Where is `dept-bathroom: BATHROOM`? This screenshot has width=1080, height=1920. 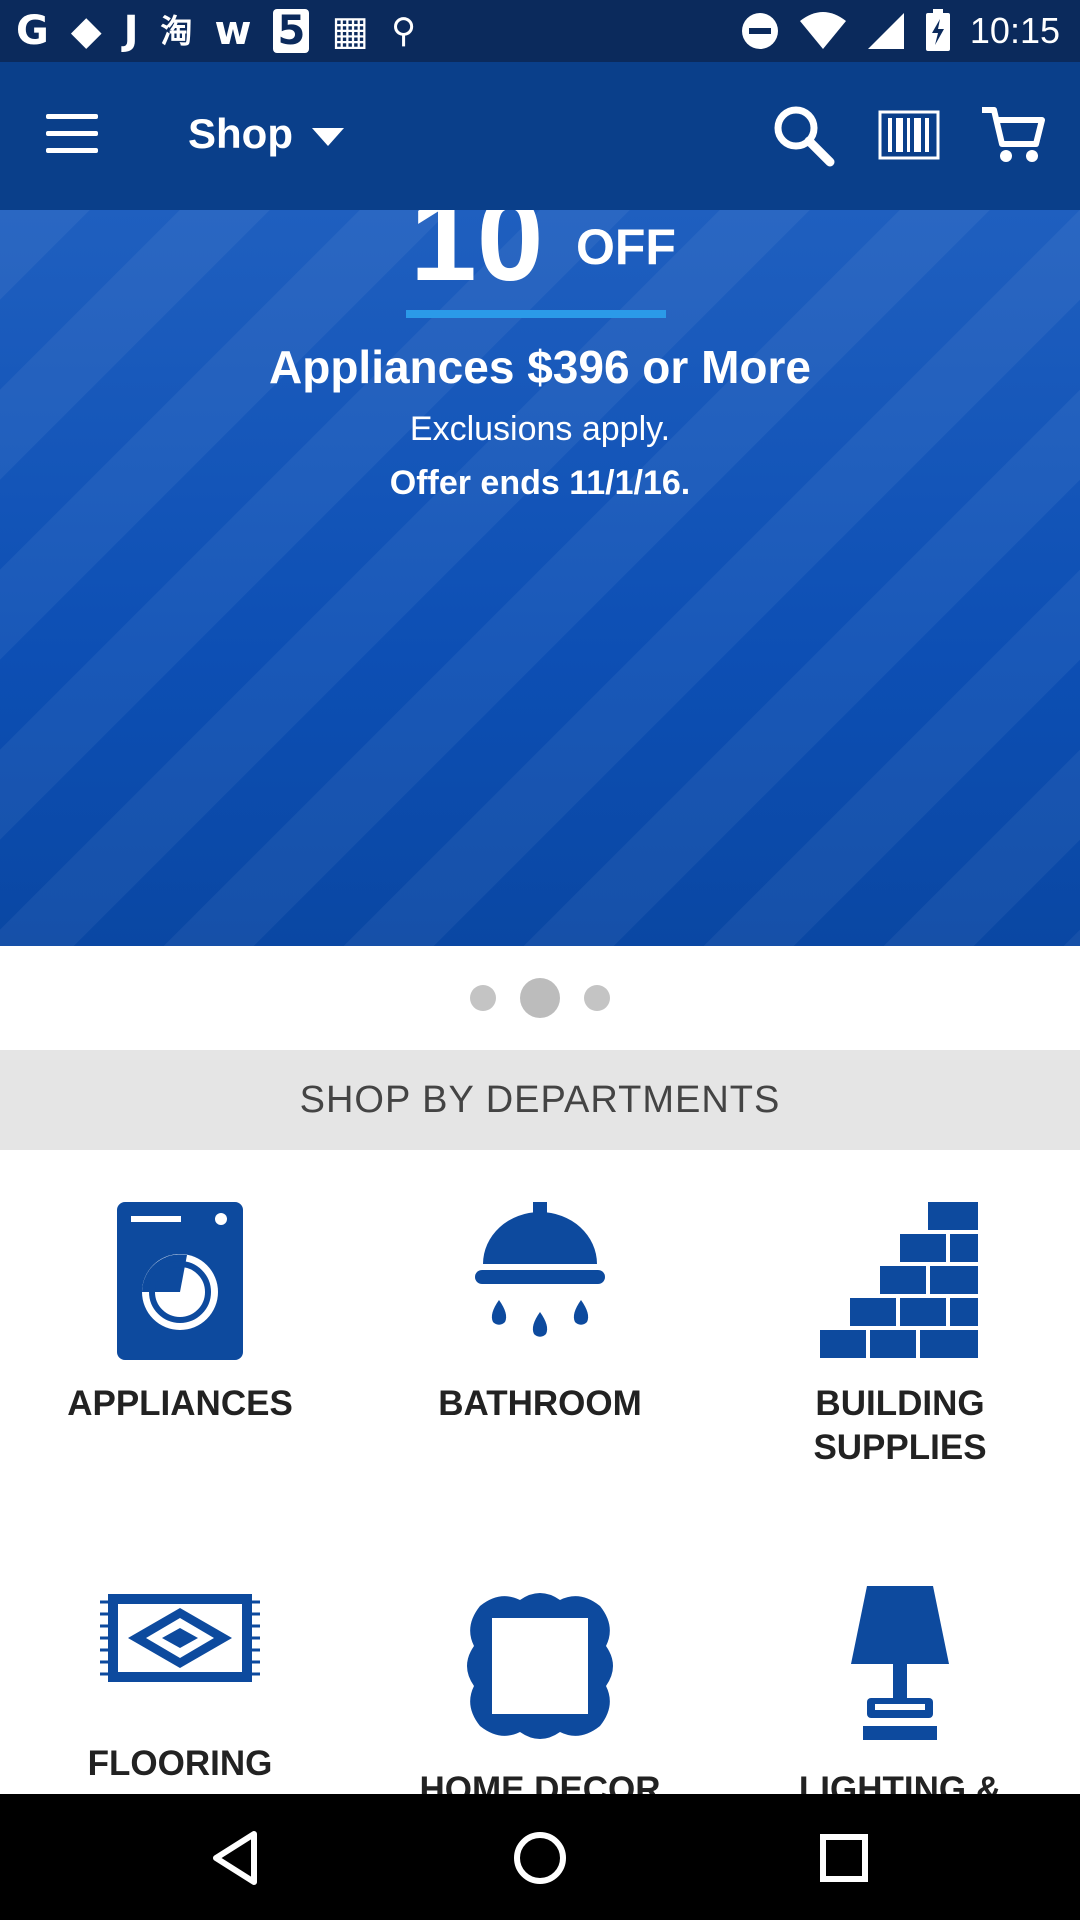 dept-bathroom: BATHROOM is located at coordinates (540, 1314).